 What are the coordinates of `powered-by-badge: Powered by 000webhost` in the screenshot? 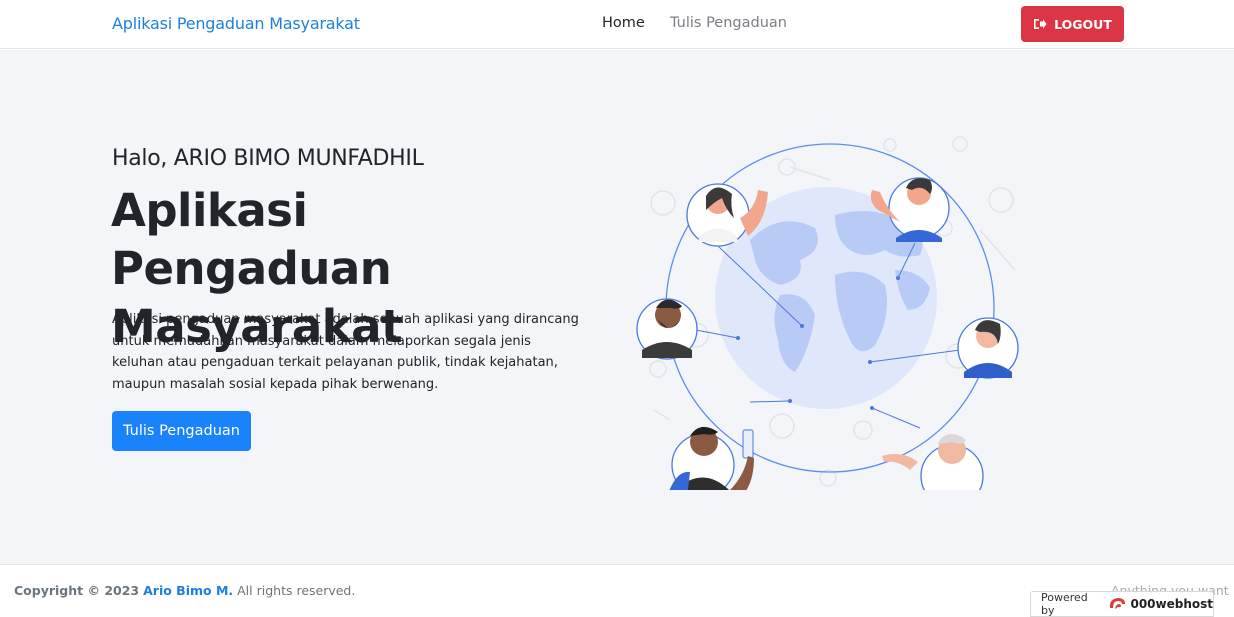 It's located at (1122, 604).